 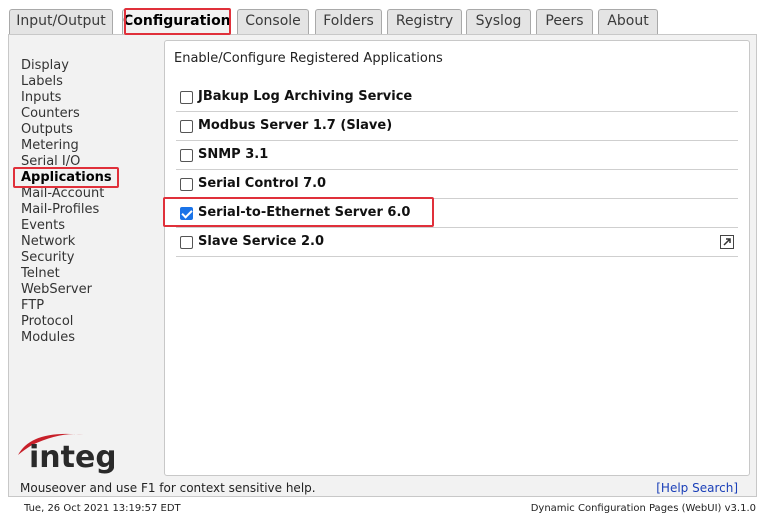 I want to click on app-row-serial-control: Serial Control 7.0, so click(x=457, y=184).